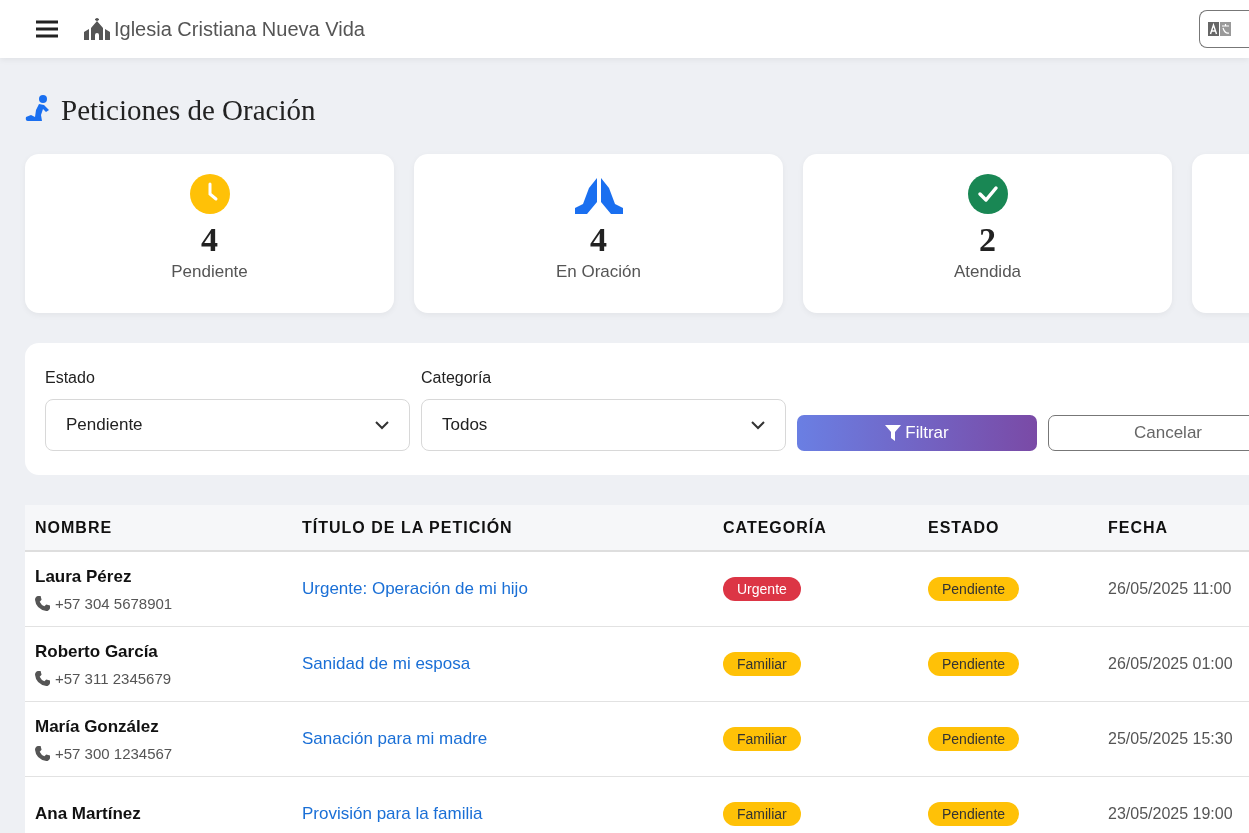 This screenshot has width=1249, height=833. Describe the element at coordinates (395, 738) in the screenshot. I see `request-title-link: Sanación para mi madre` at that location.